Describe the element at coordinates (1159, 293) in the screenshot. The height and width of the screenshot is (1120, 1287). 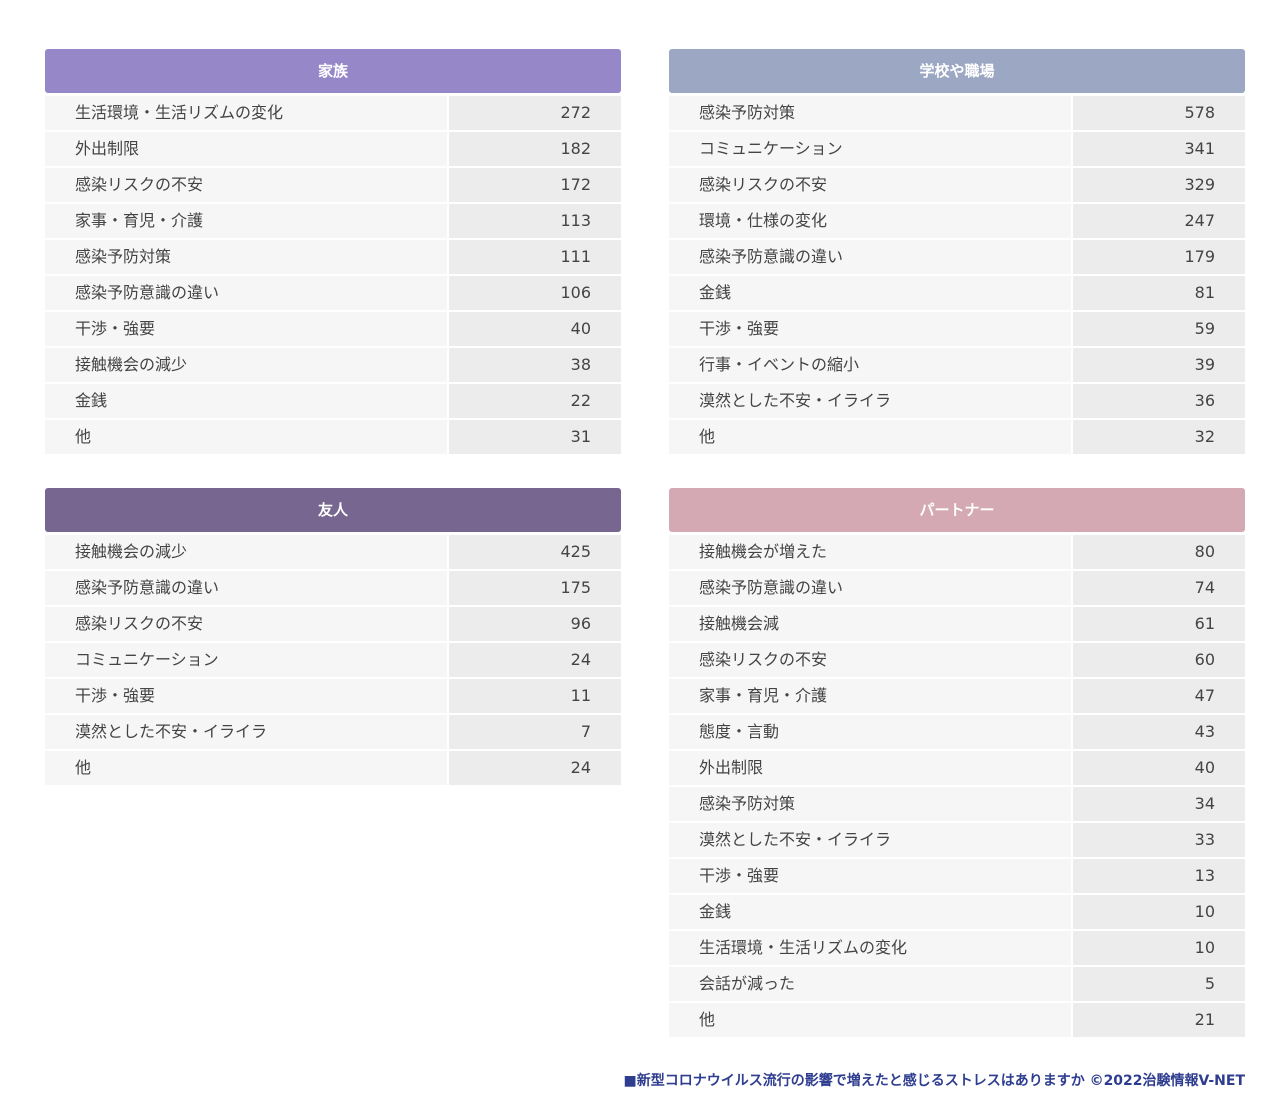
I see `row-value: 81` at that location.